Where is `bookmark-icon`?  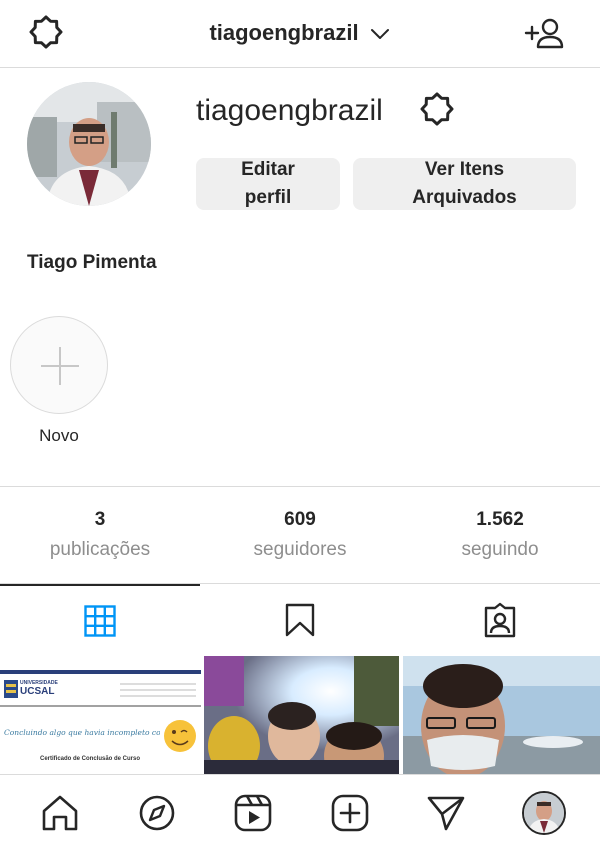 bookmark-icon is located at coordinates (300, 620).